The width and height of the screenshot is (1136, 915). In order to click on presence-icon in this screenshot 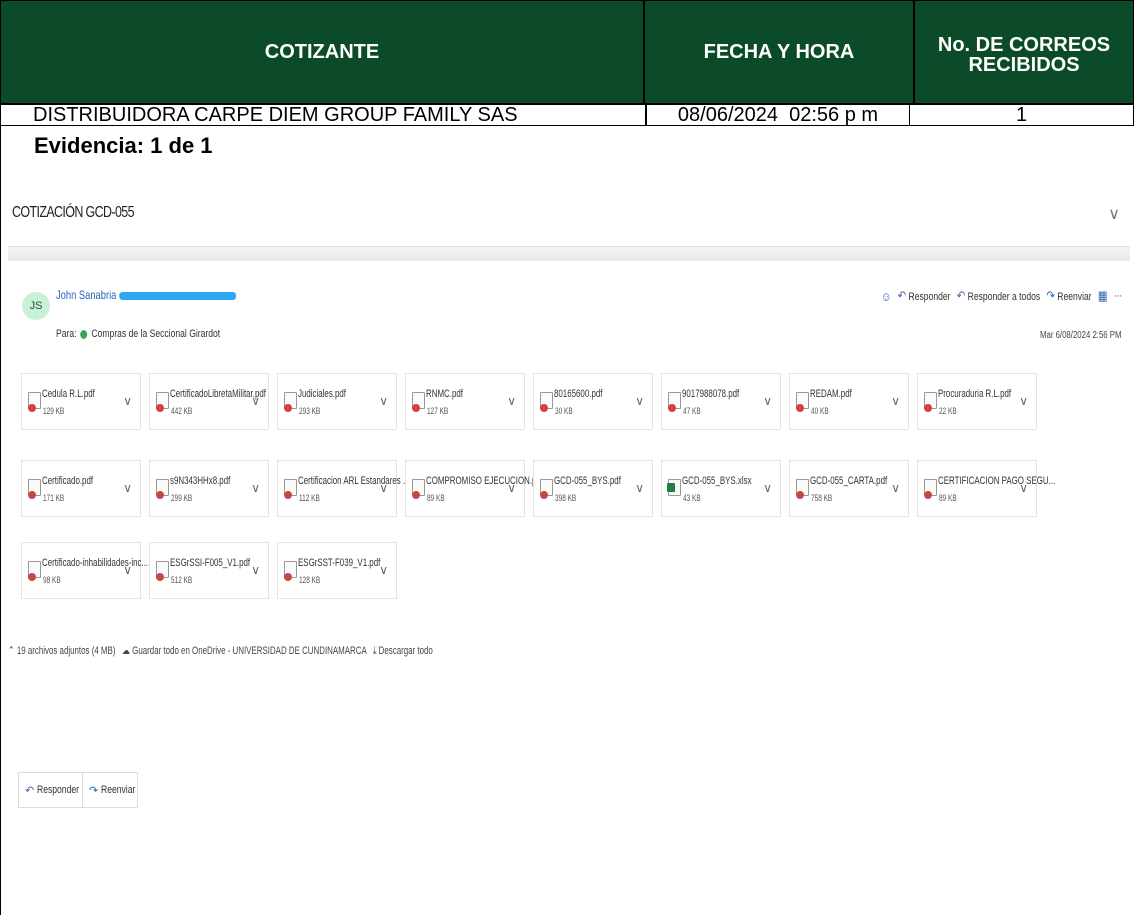, I will do `click(84, 334)`.